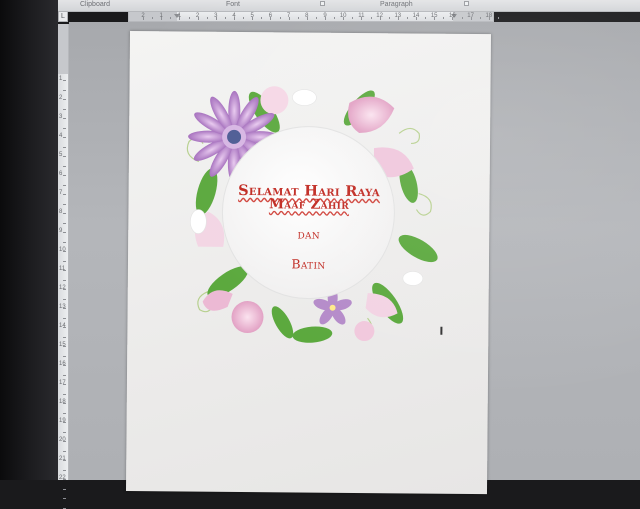 The width and height of the screenshot is (640, 509). I want to click on ribbon-group-paragraph: Paragraph, so click(396, 4).